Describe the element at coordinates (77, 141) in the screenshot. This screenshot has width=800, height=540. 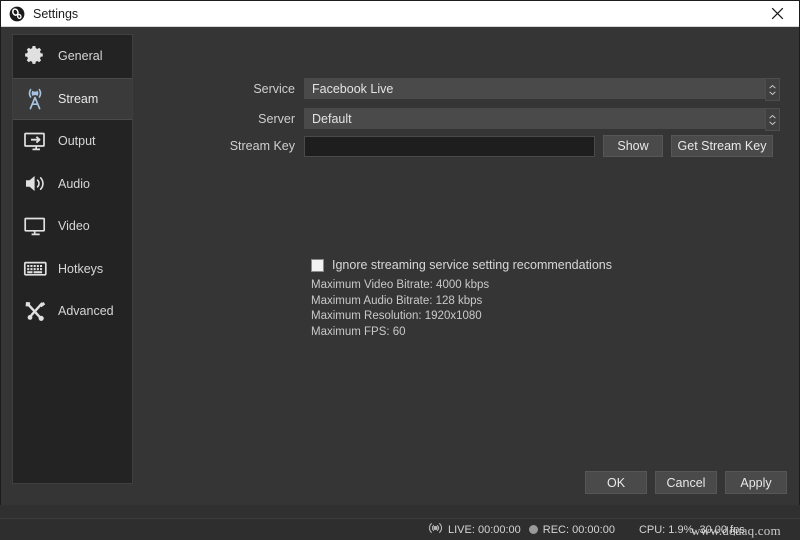
I see `sidebar-item-label: Output` at that location.